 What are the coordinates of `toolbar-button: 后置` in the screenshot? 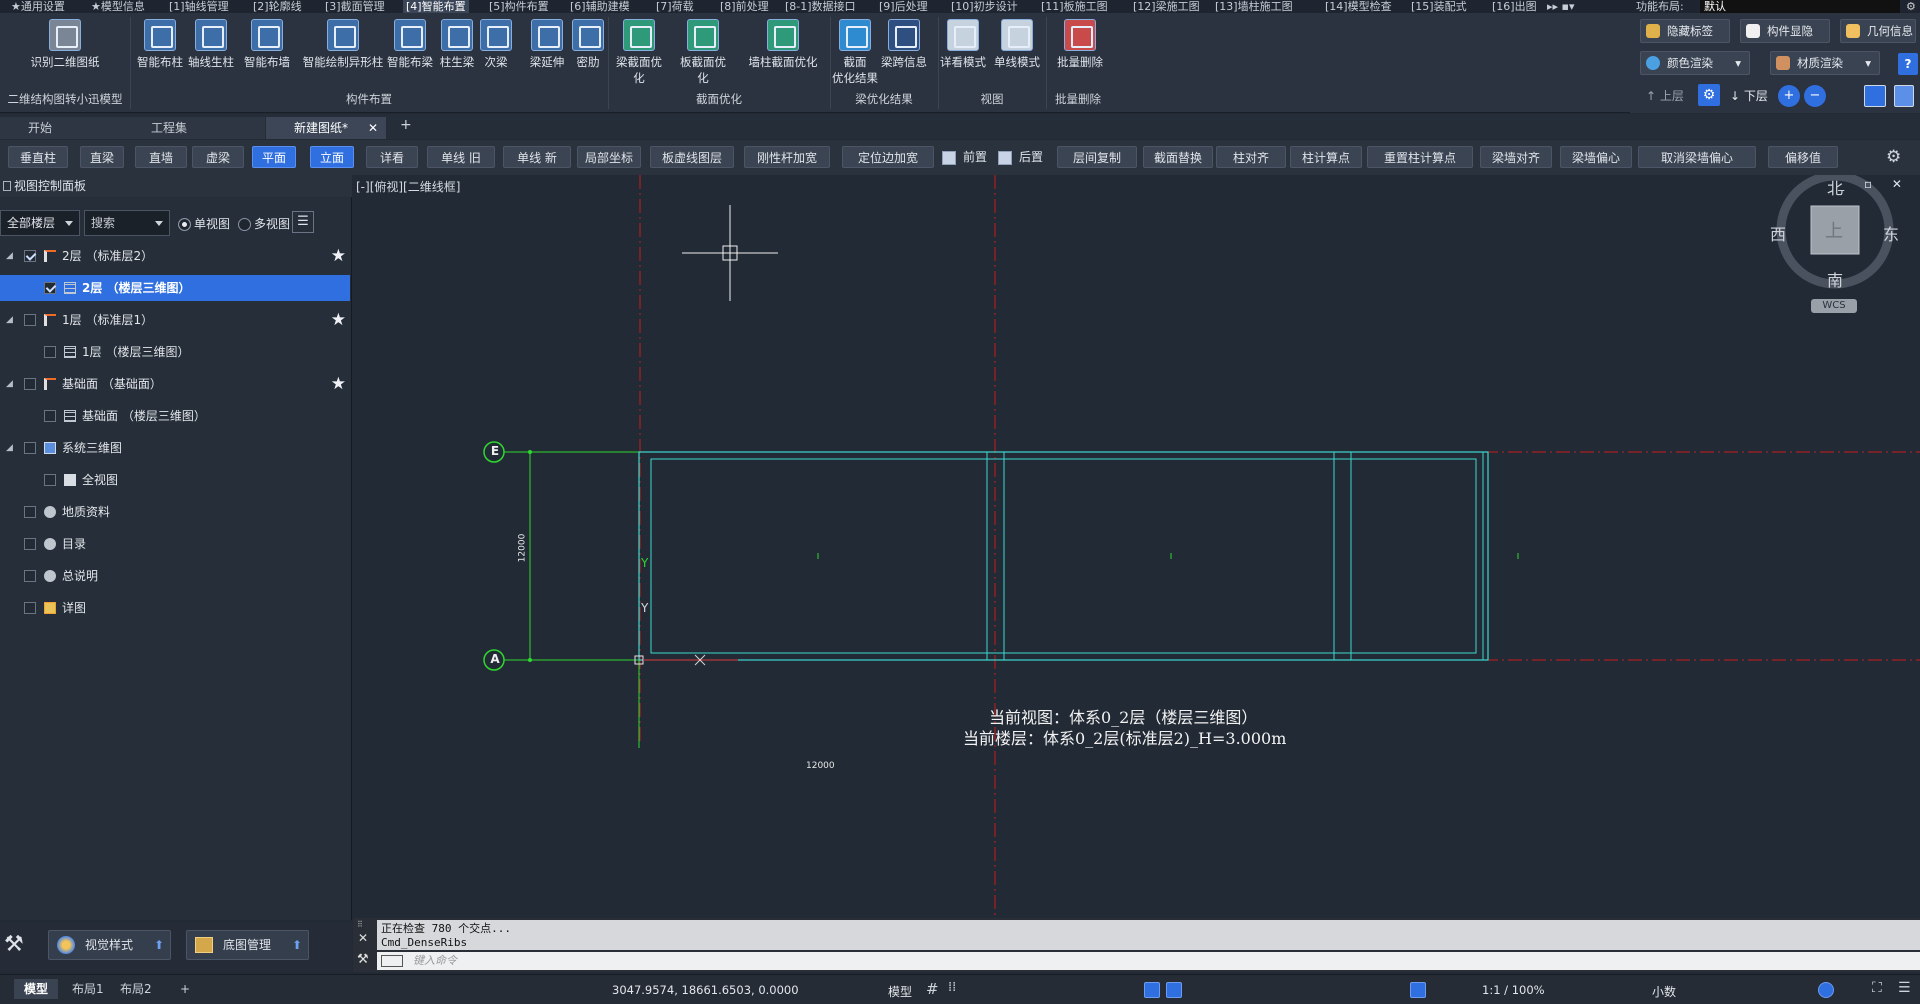 It's located at (1022, 157).